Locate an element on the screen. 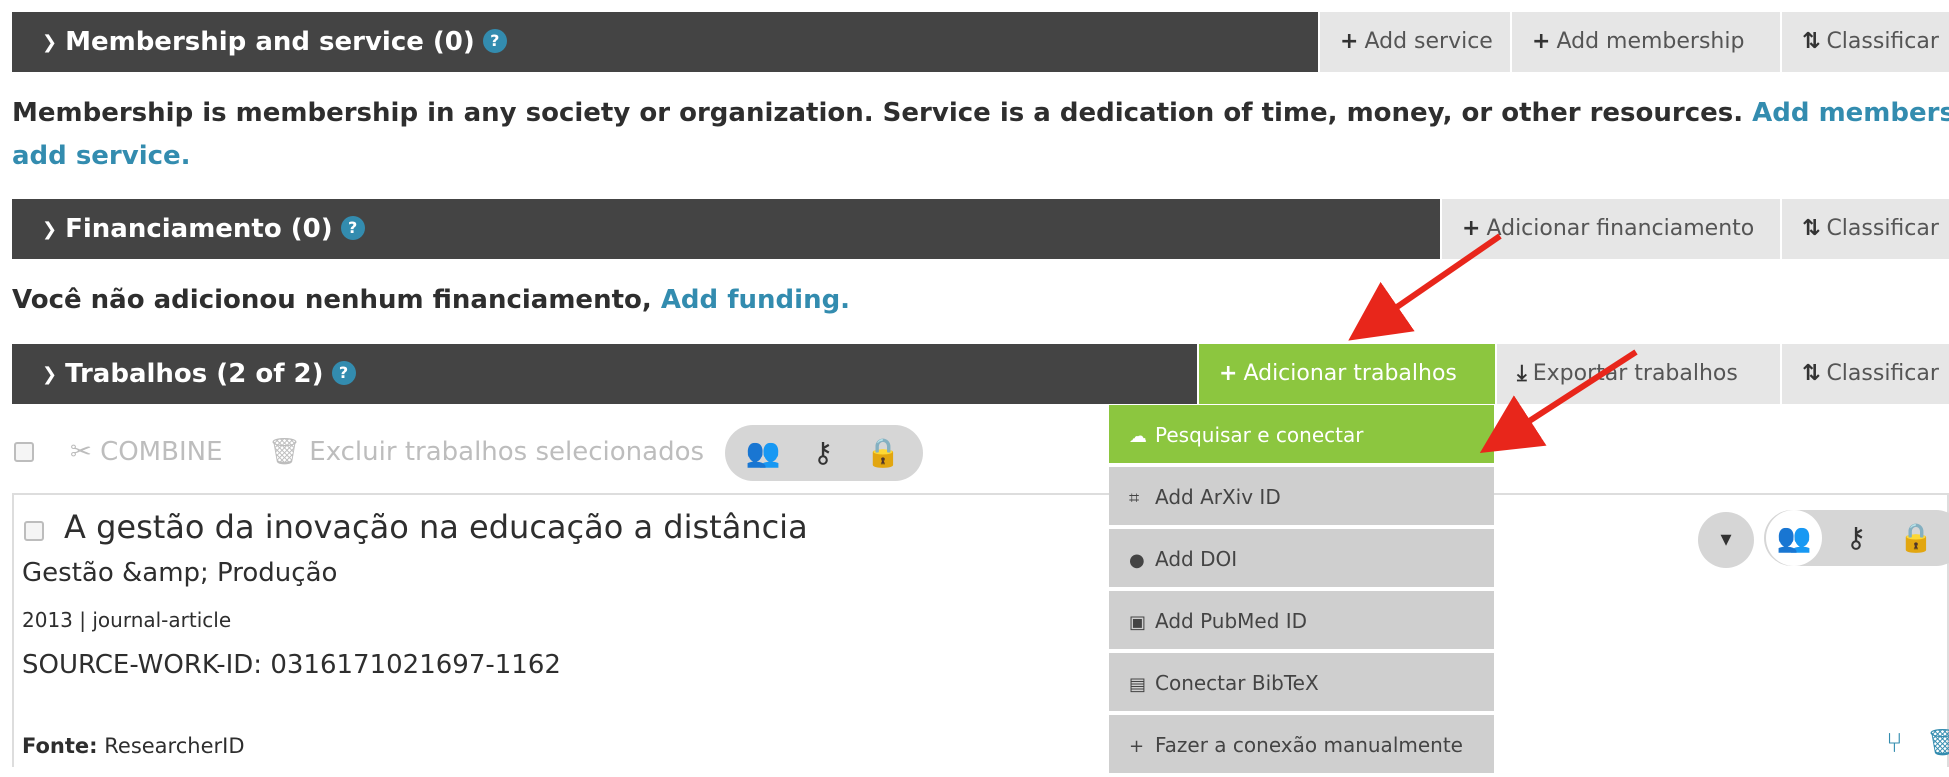 The width and height of the screenshot is (1949, 777). annotation-arrows is located at coordinates (1493, 343).